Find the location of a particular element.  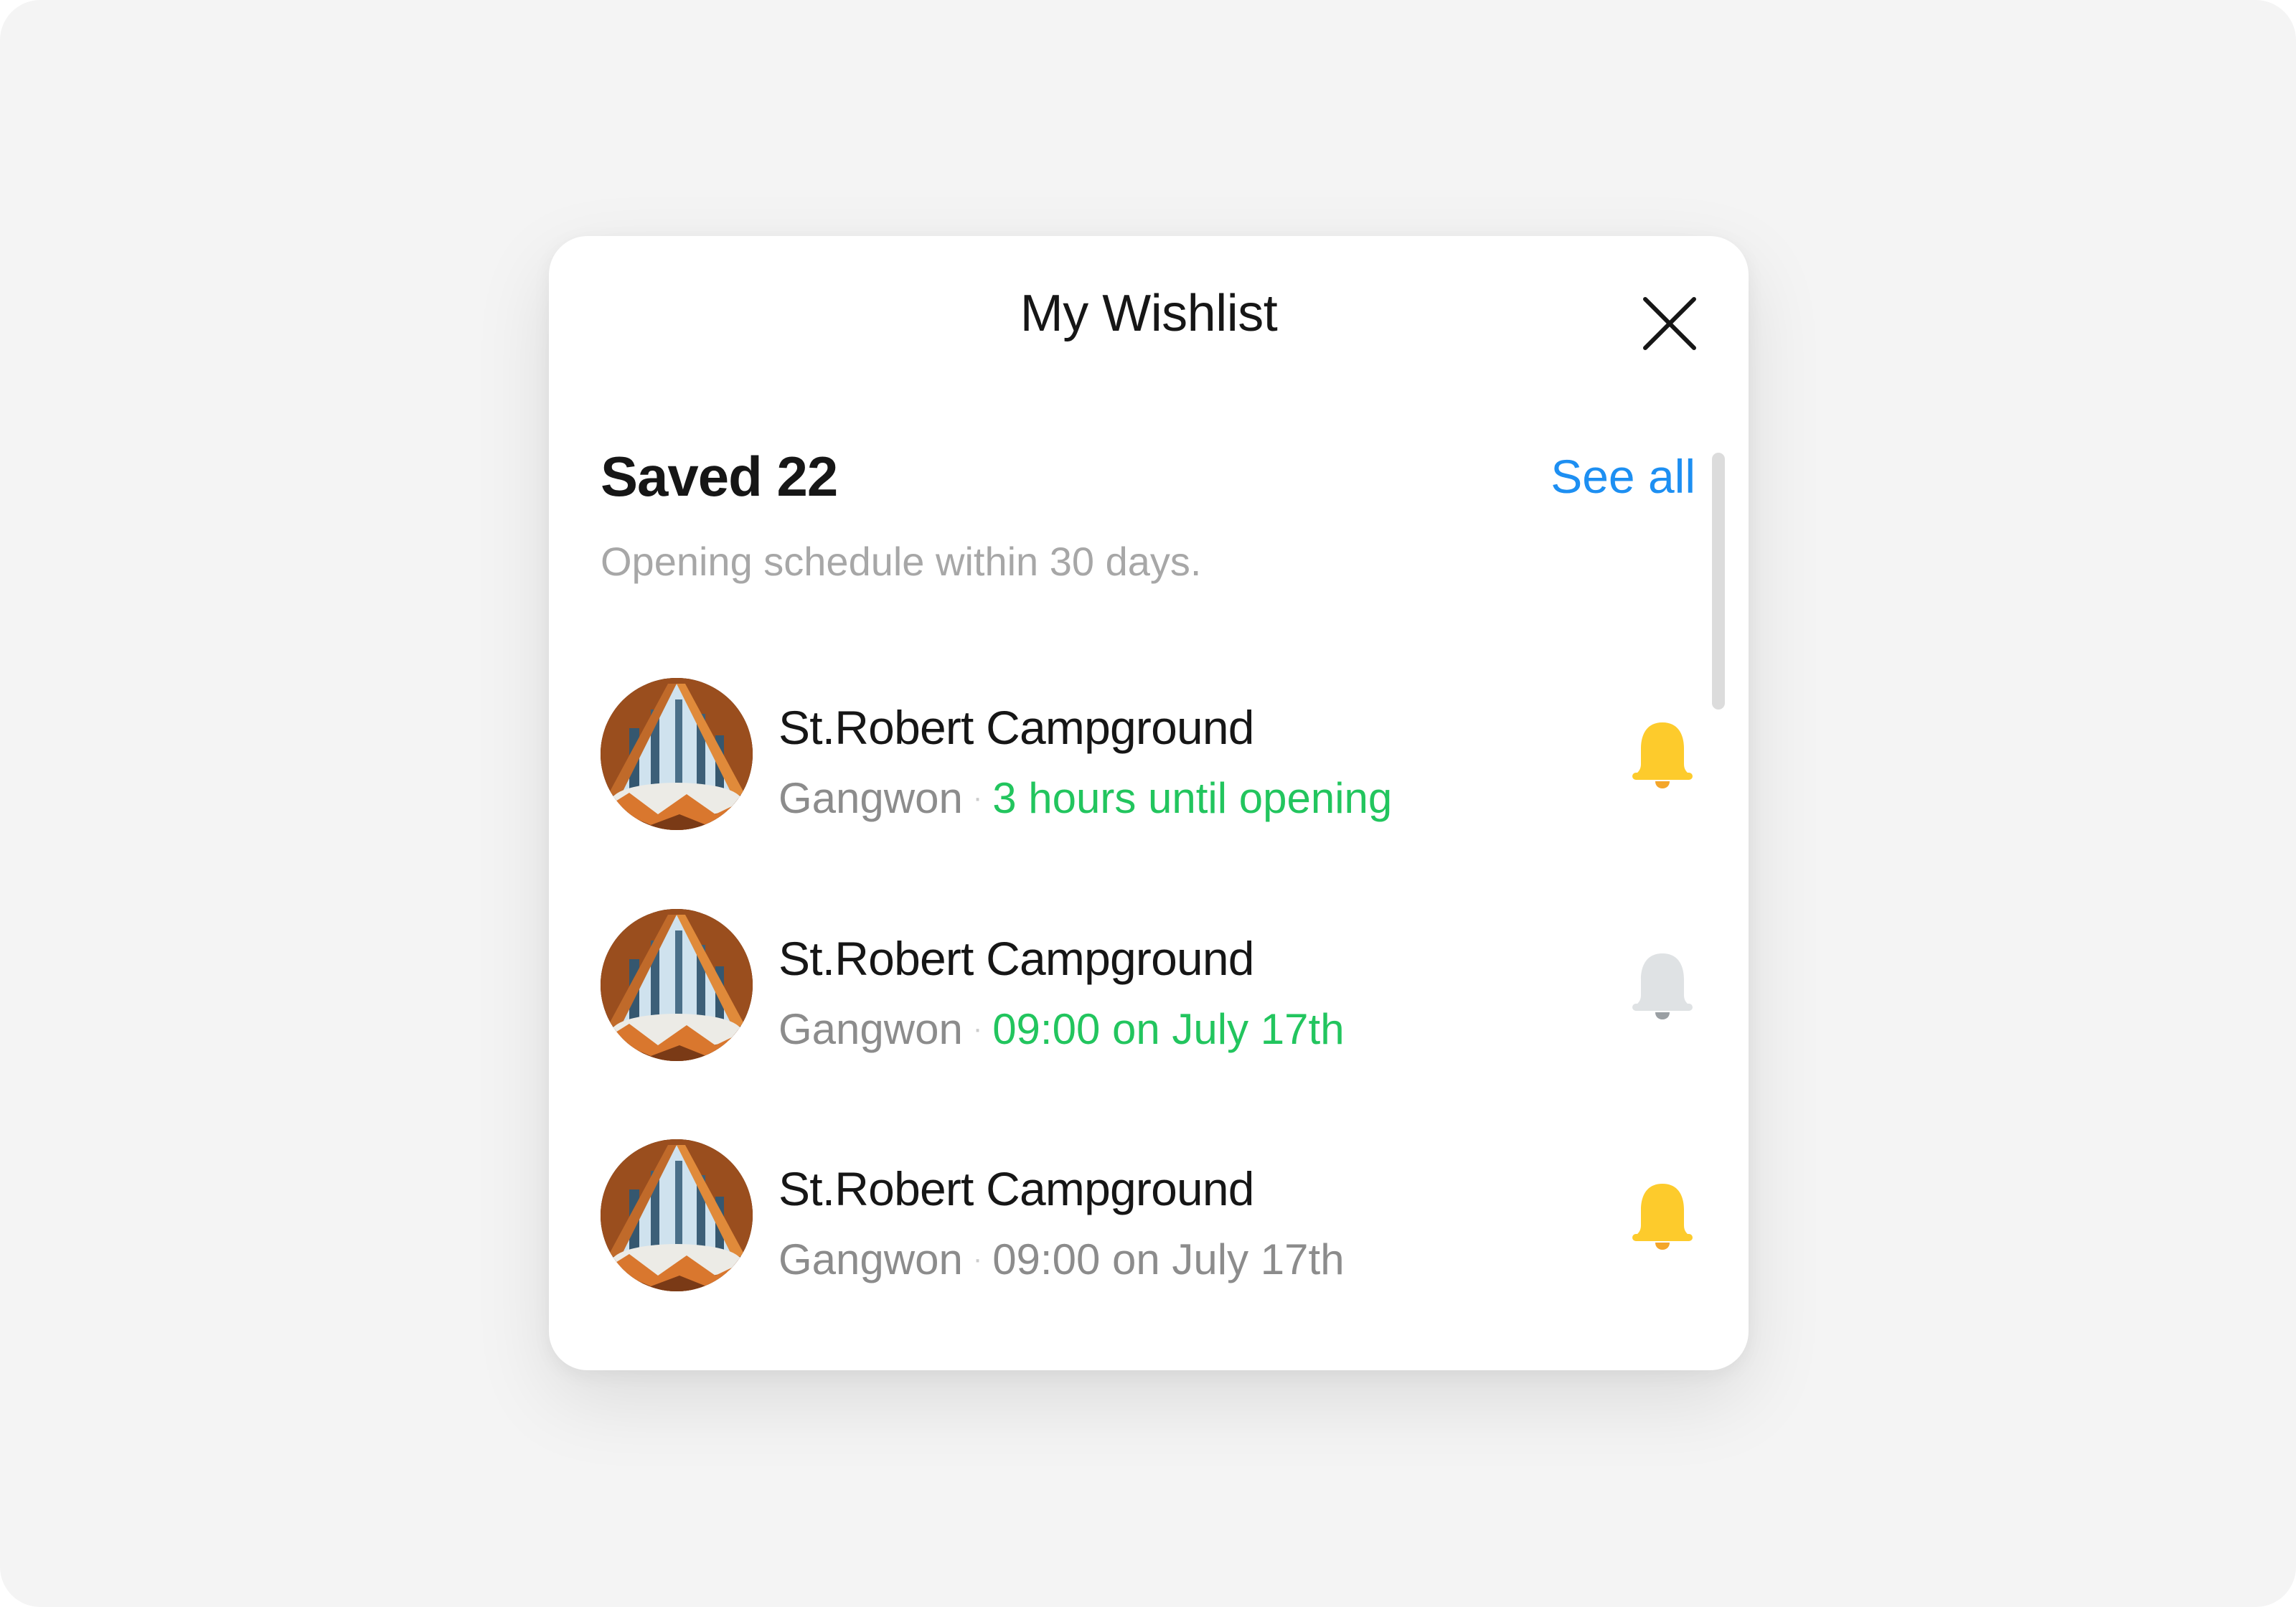

scrollbar-thumb is located at coordinates (1719, 581).